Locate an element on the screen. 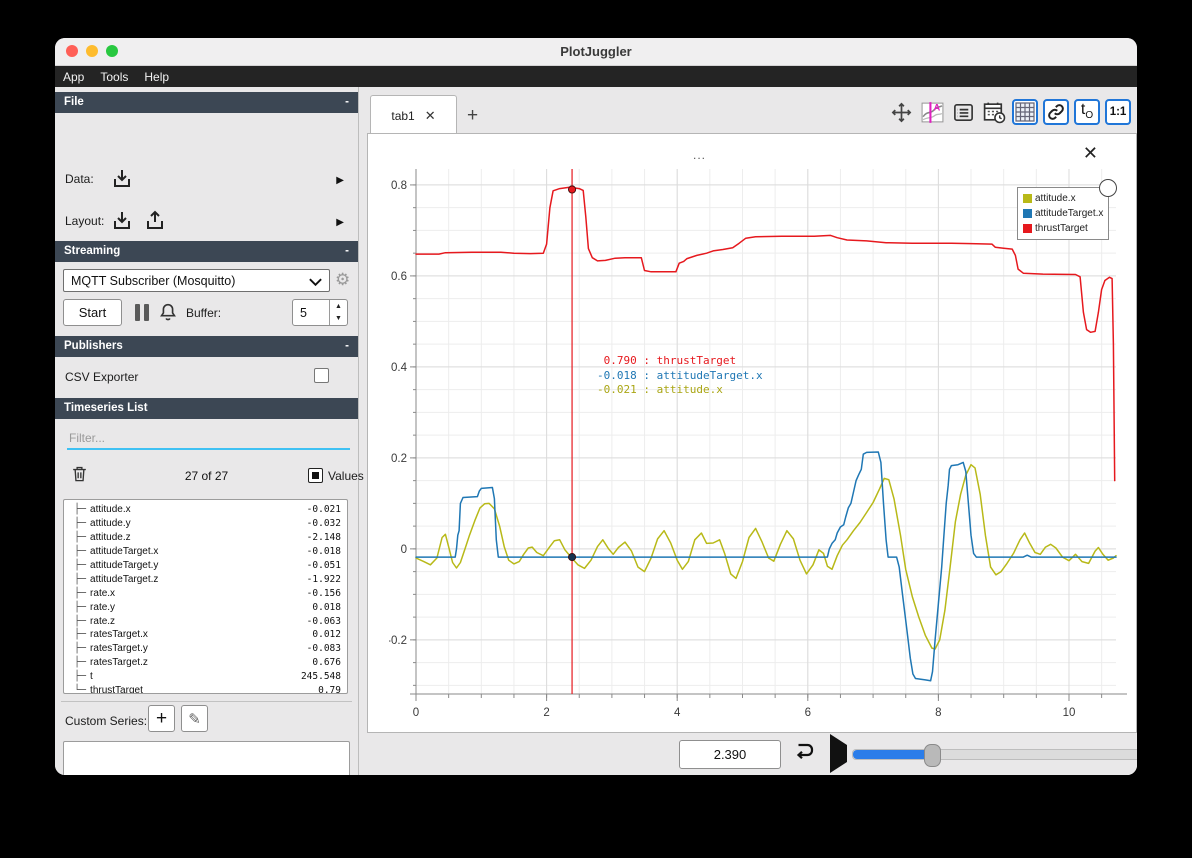  data-menu-arrow: ▶ is located at coordinates (340, 180).